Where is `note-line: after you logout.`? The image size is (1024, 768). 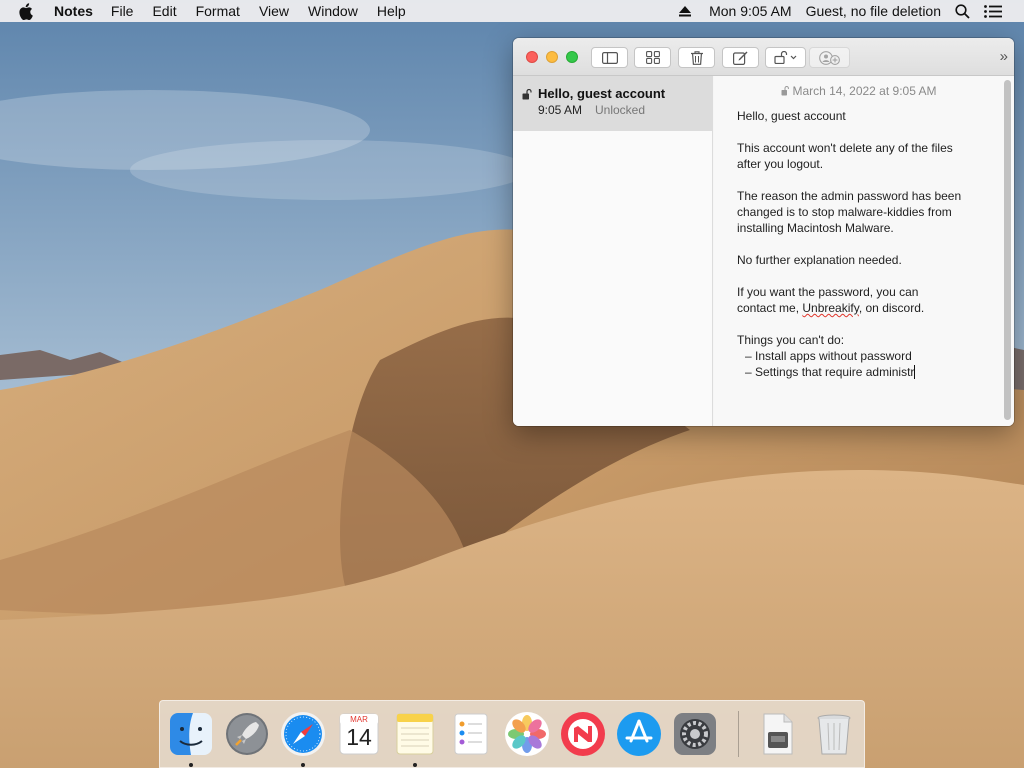 note-line: after you logout. is located at coordinates (780, 164).